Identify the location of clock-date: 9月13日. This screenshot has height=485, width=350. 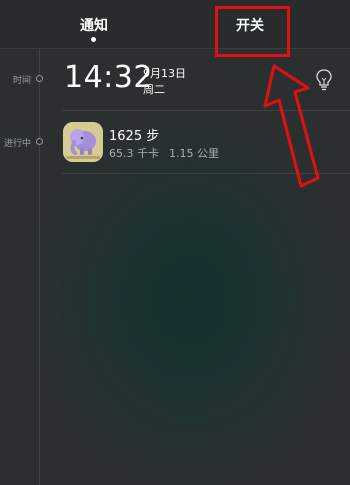
(164, 73).